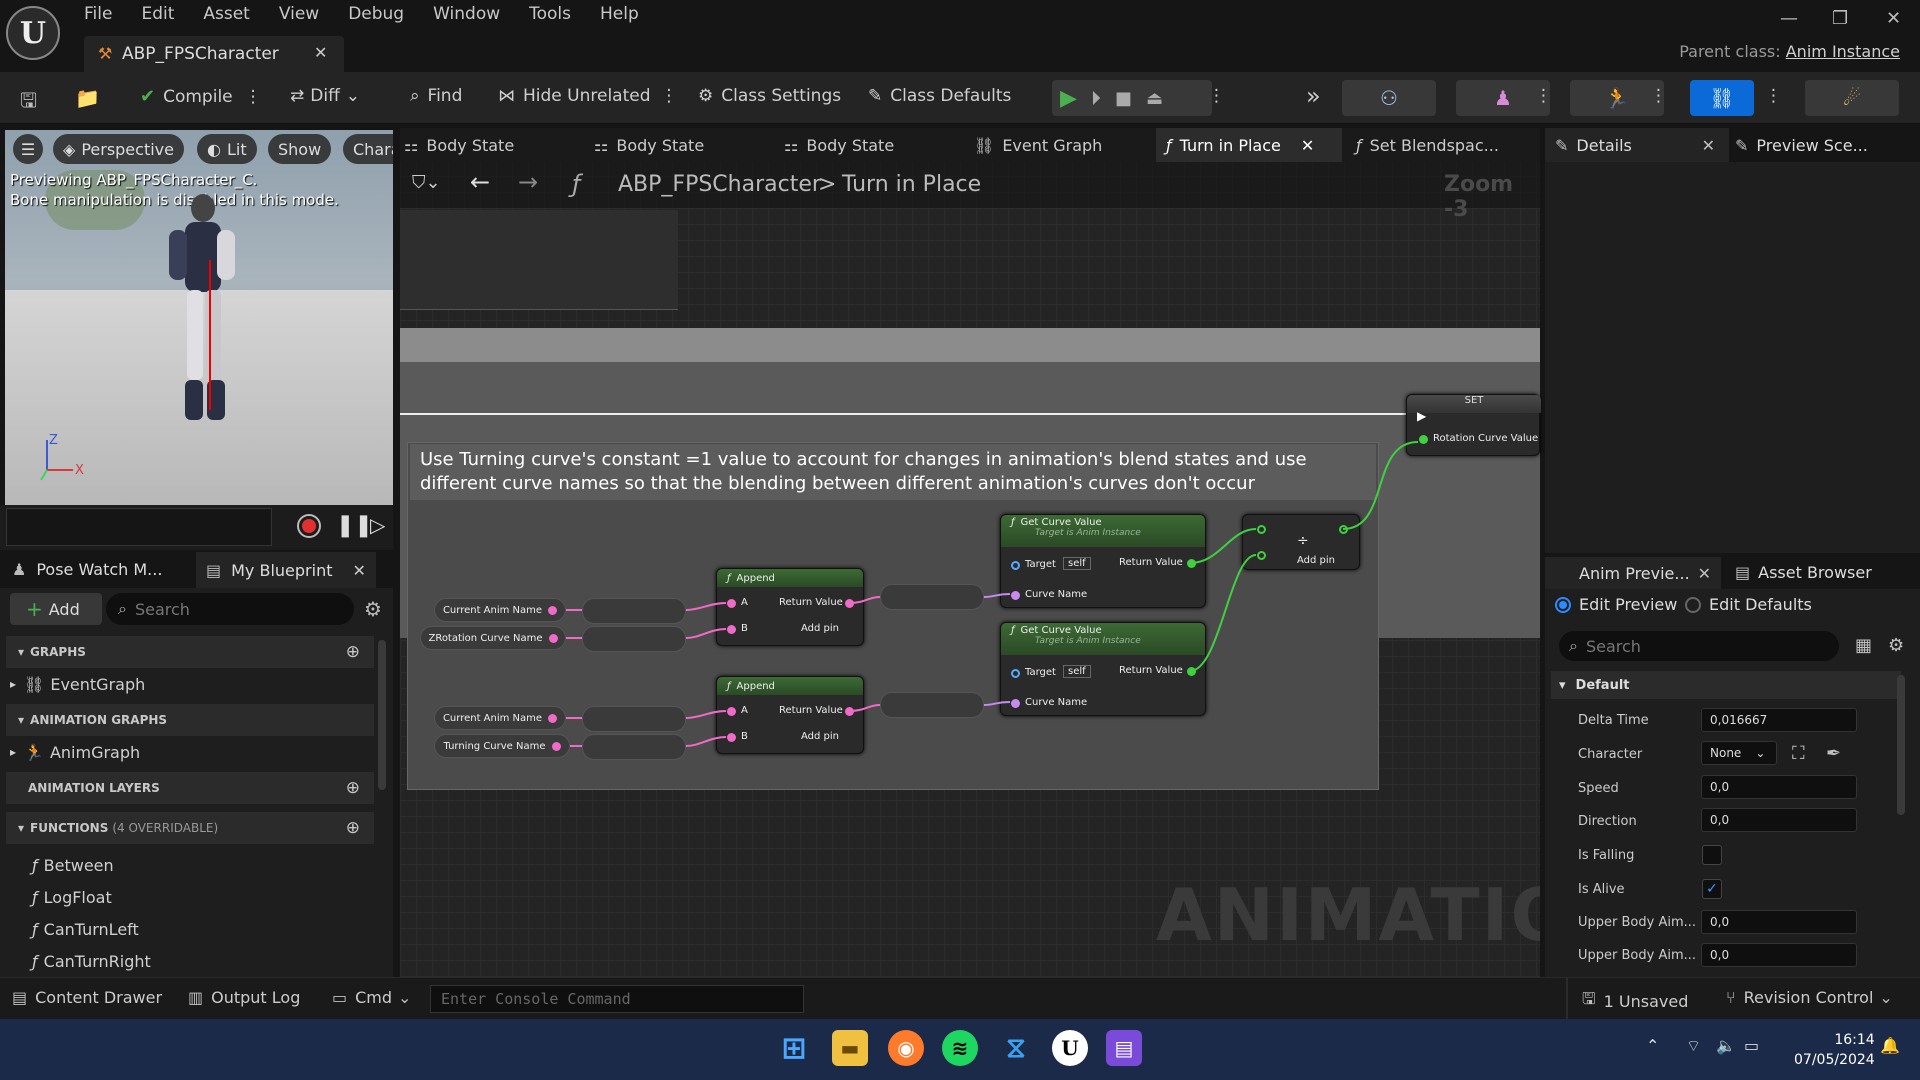 The image size is (1920, 1080). I want to click on exec-pin-icon: ▶, so click(1421, 416).